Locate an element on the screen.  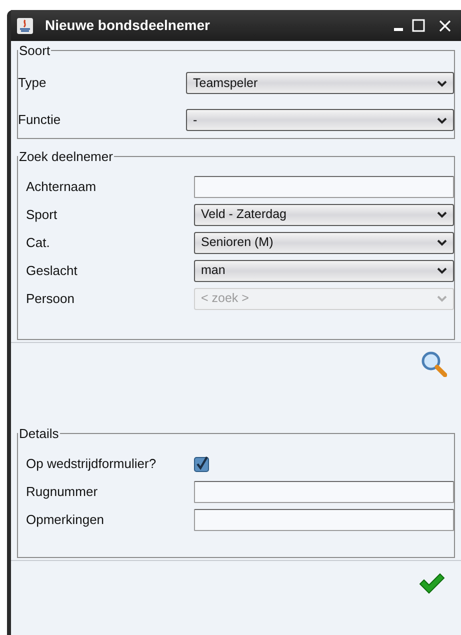
field-label: Sport is located at coordinates (42, 215).